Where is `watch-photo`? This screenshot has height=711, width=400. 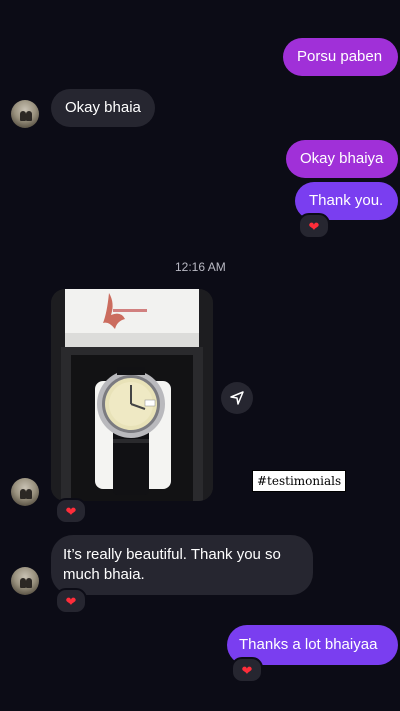 watch-photo is located at coordinates (132, 395).